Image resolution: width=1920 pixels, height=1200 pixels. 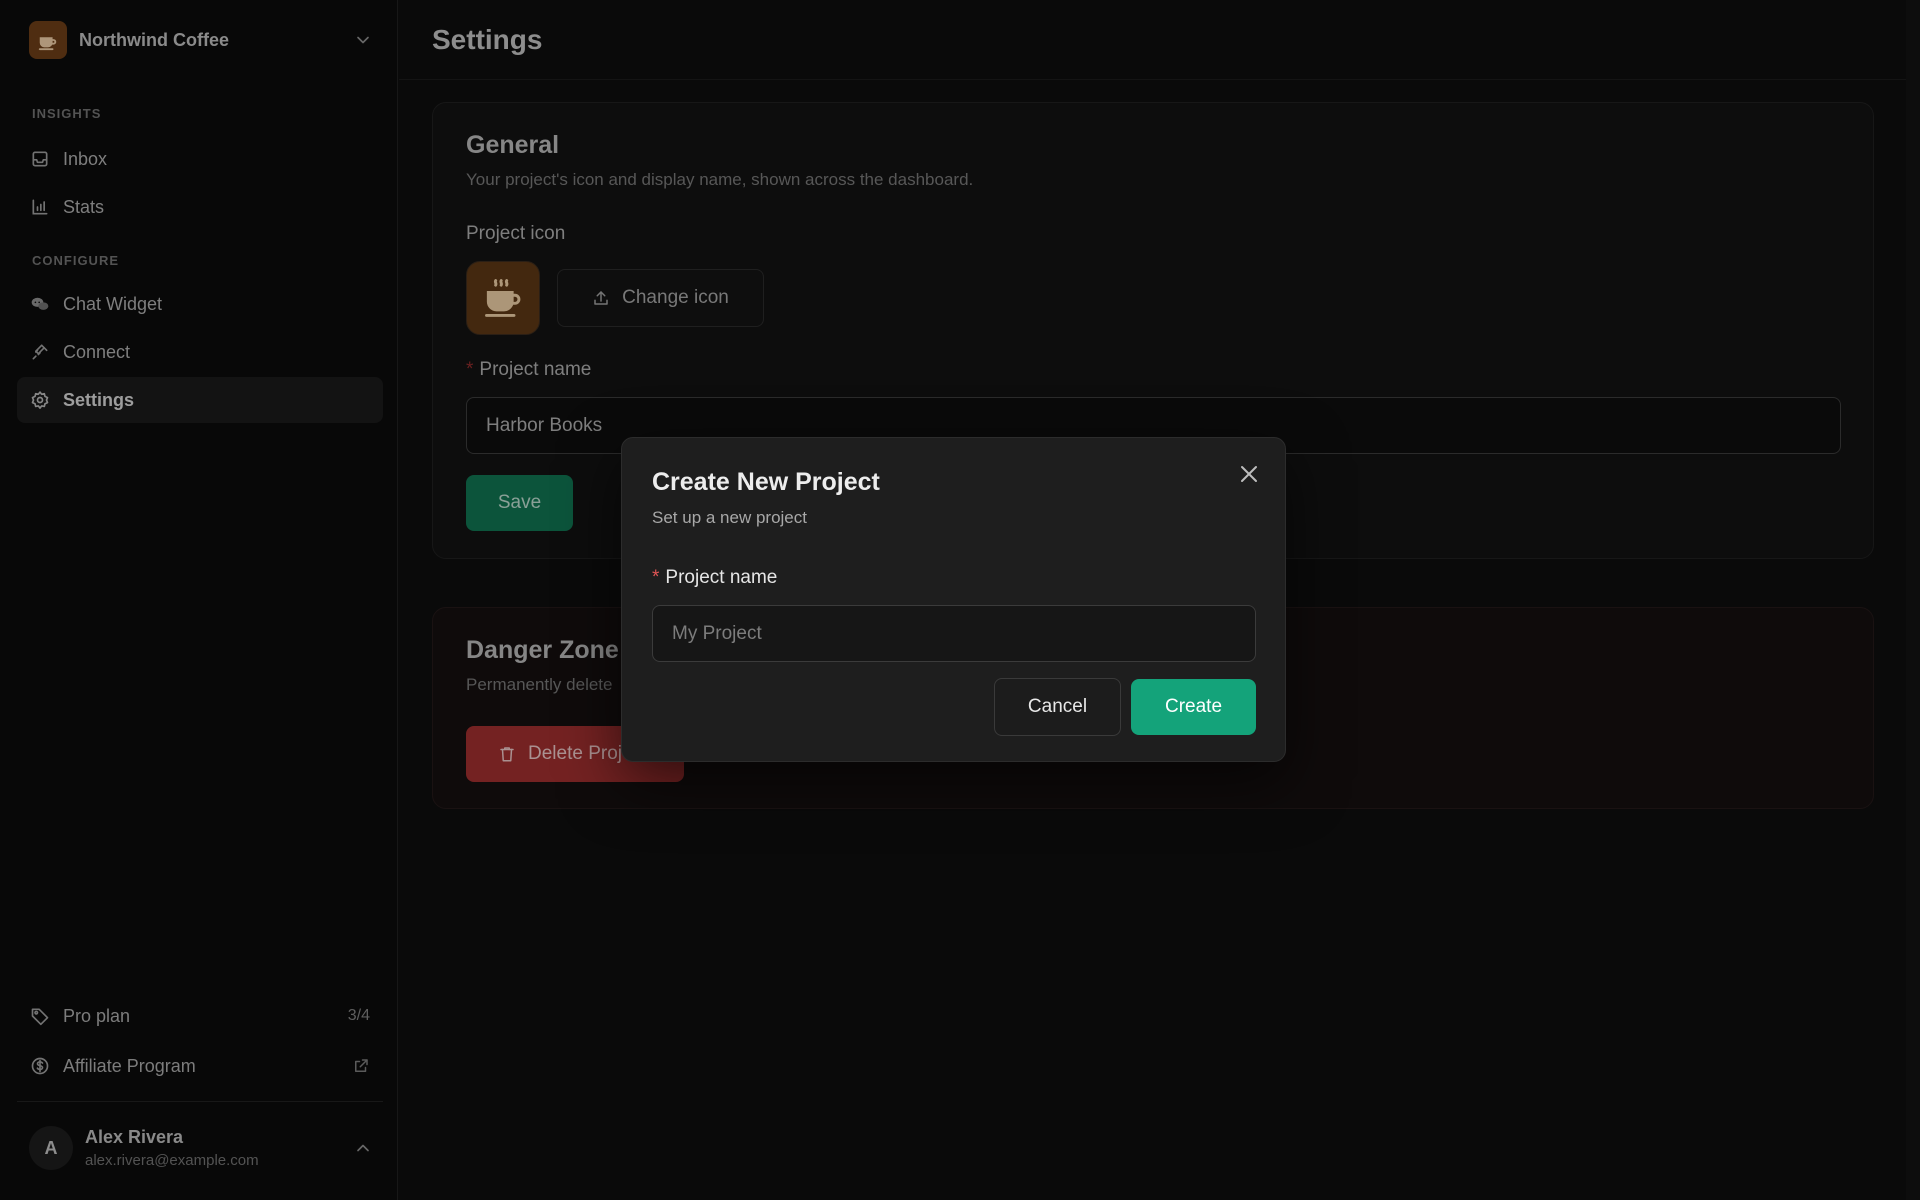 What do you see at coordinates (766, 482) in the screenshot?
I see `dialog-title: Create New Project` at bounding box center [766, 482].